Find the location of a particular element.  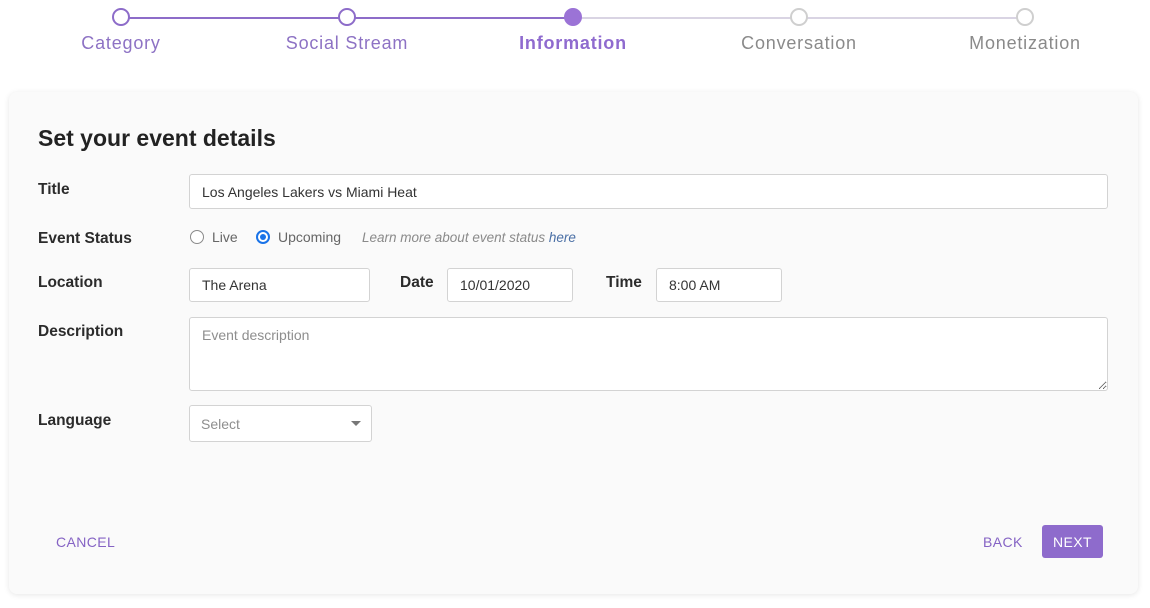

step-label-category: Category is located at coordinates (121, 43).